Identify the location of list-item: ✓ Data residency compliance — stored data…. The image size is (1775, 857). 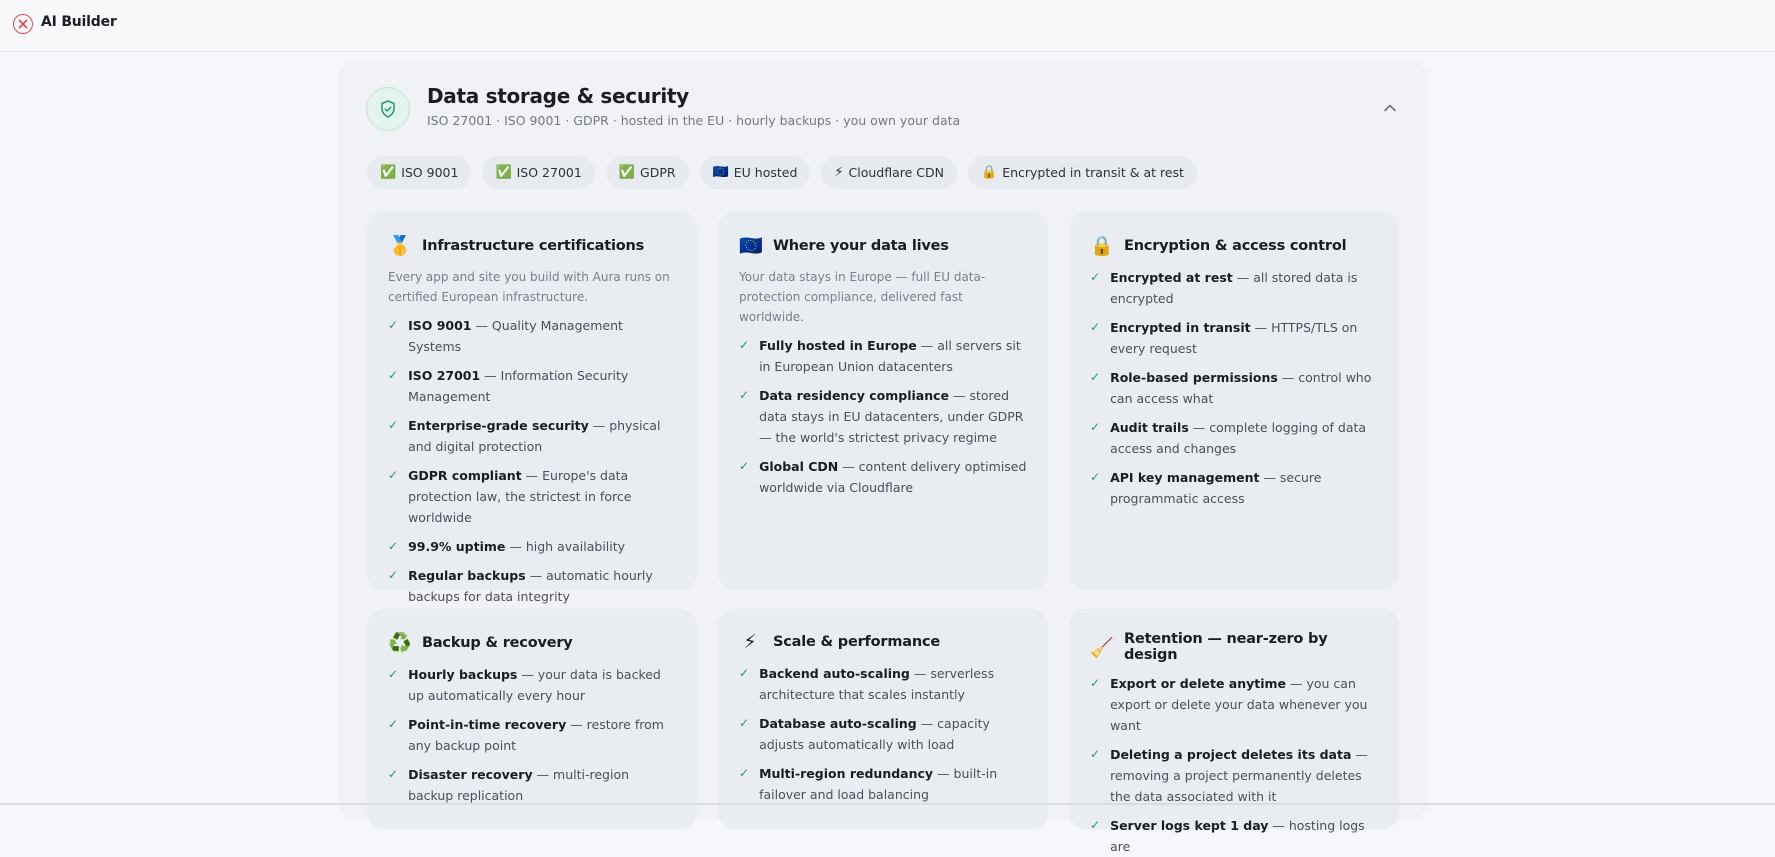
(883, 416).